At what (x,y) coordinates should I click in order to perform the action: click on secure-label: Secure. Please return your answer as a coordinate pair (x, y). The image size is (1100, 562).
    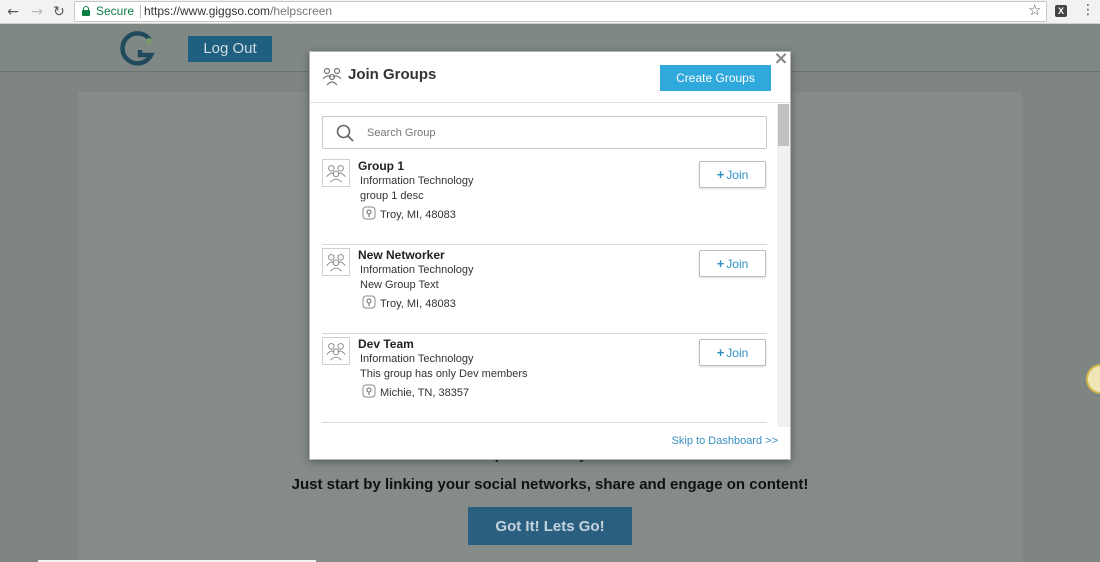
    Looking at the image, I should click on (115, 11).